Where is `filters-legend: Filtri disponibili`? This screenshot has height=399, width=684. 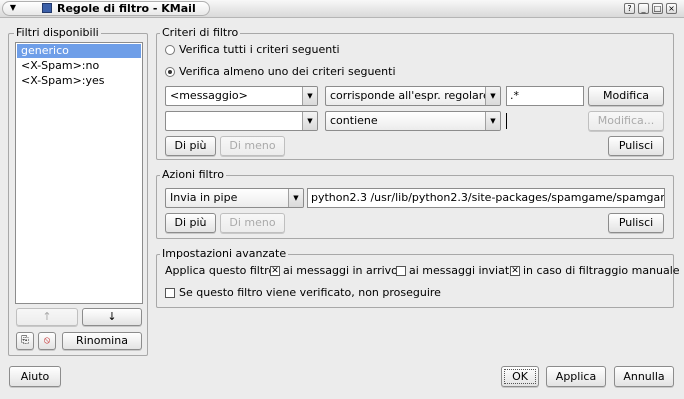 filters-legend: Filtri disponibili is located at coordinates (57, 32).